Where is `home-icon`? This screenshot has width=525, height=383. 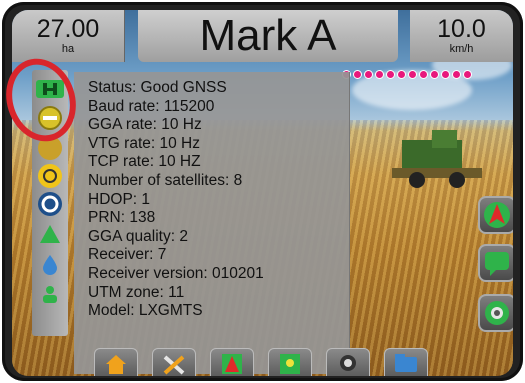 home-icon is located at coordinates (116, 364).